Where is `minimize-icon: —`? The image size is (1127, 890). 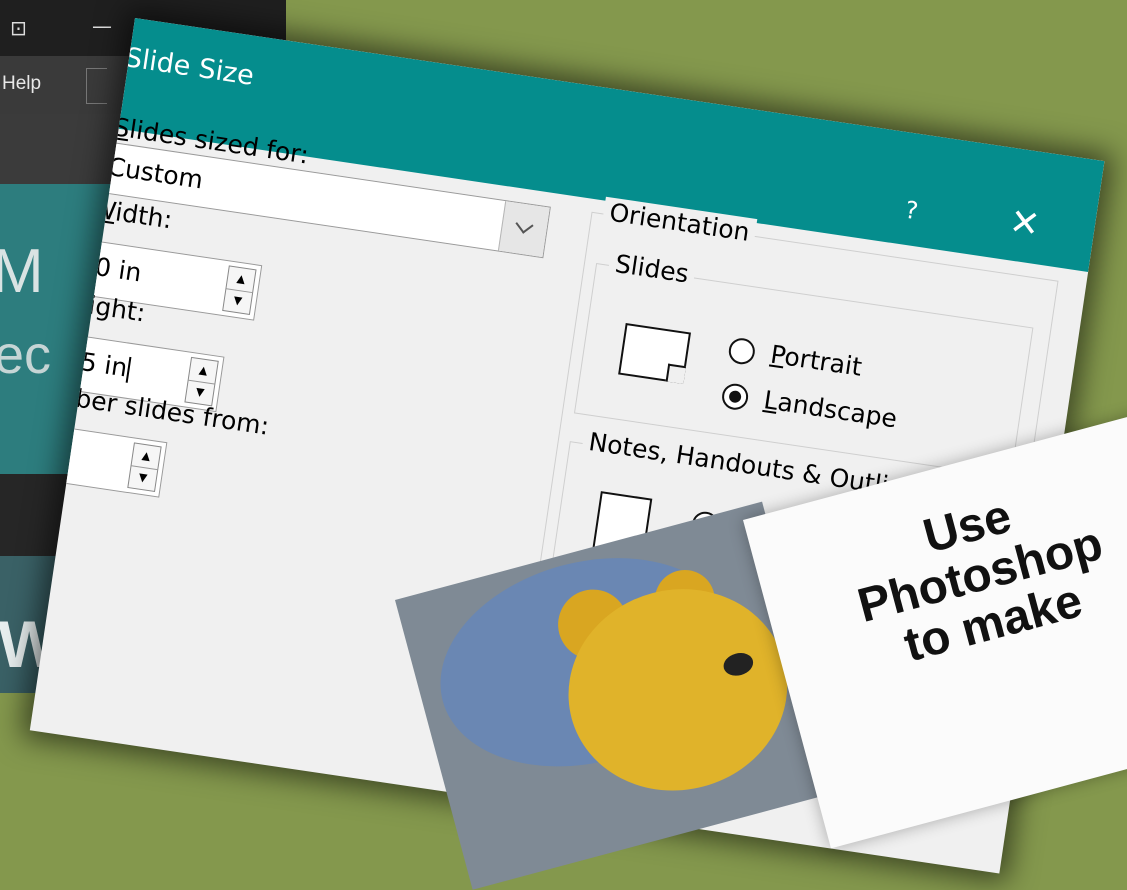
minimize-icon: — is located at coordinates (102, 26).